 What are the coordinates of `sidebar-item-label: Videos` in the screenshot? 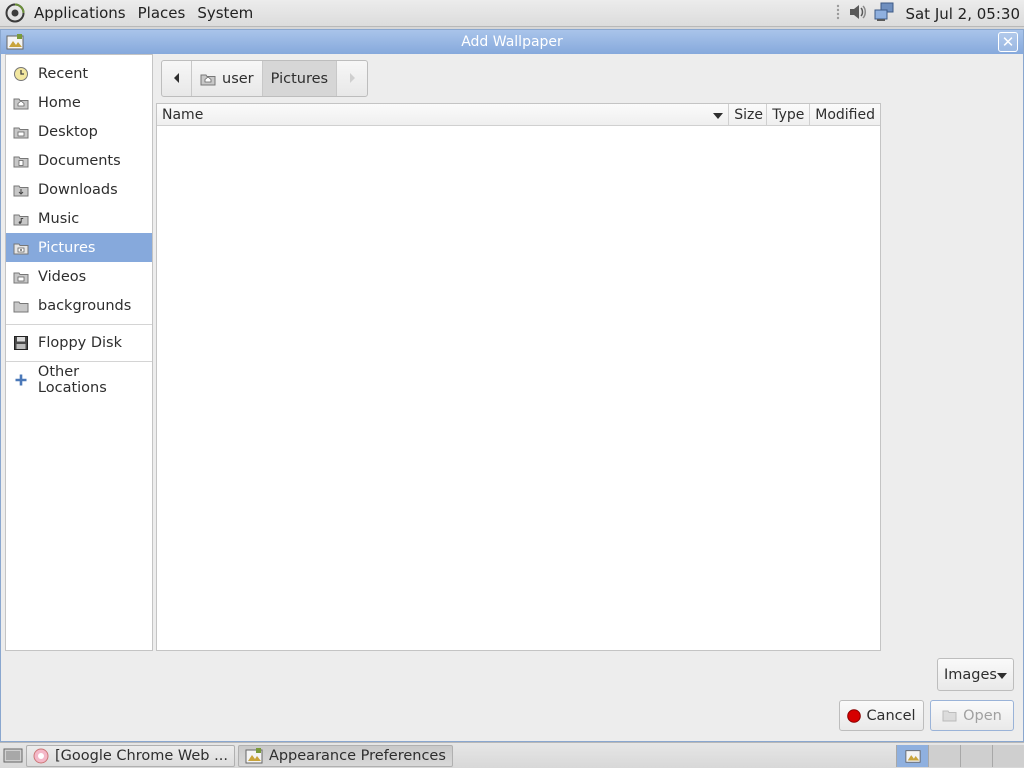 It's located at (62, 276).